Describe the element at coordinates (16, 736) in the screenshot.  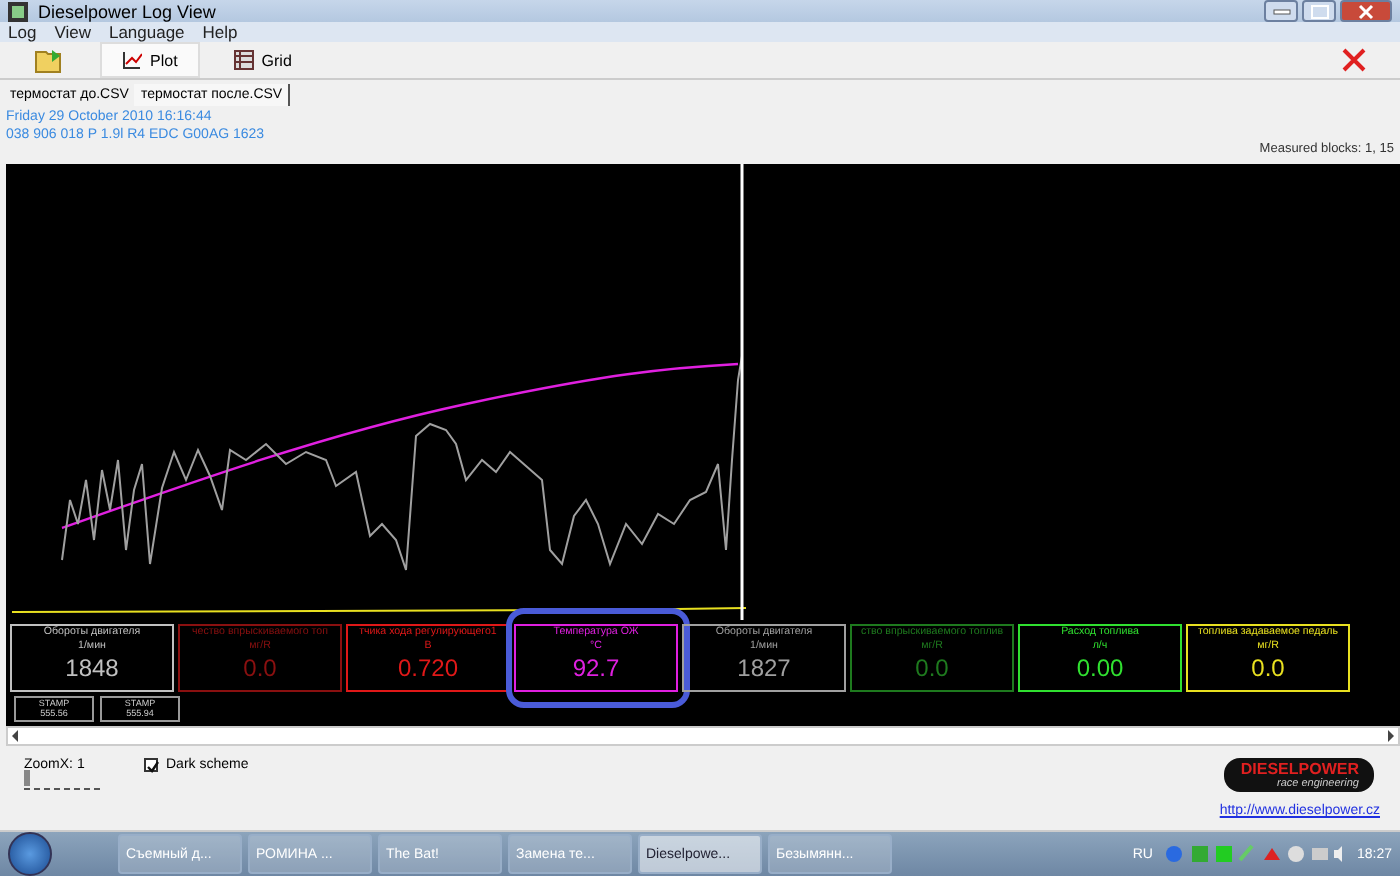
I see `left-arrow-icon` at that location.